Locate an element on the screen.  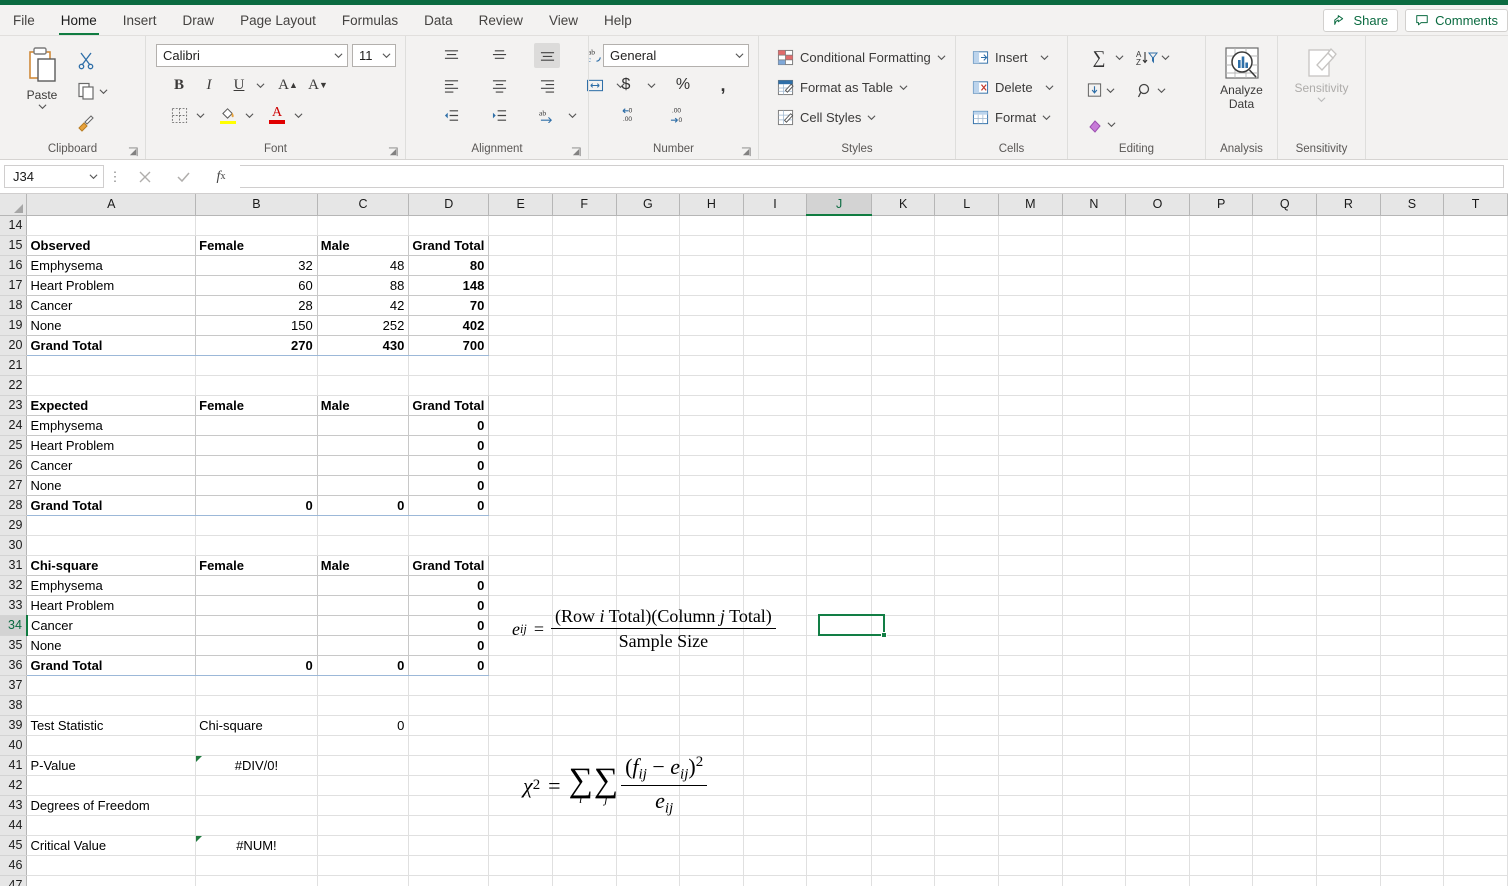
cell-empty-E24 is located at coordinates (520, 425).